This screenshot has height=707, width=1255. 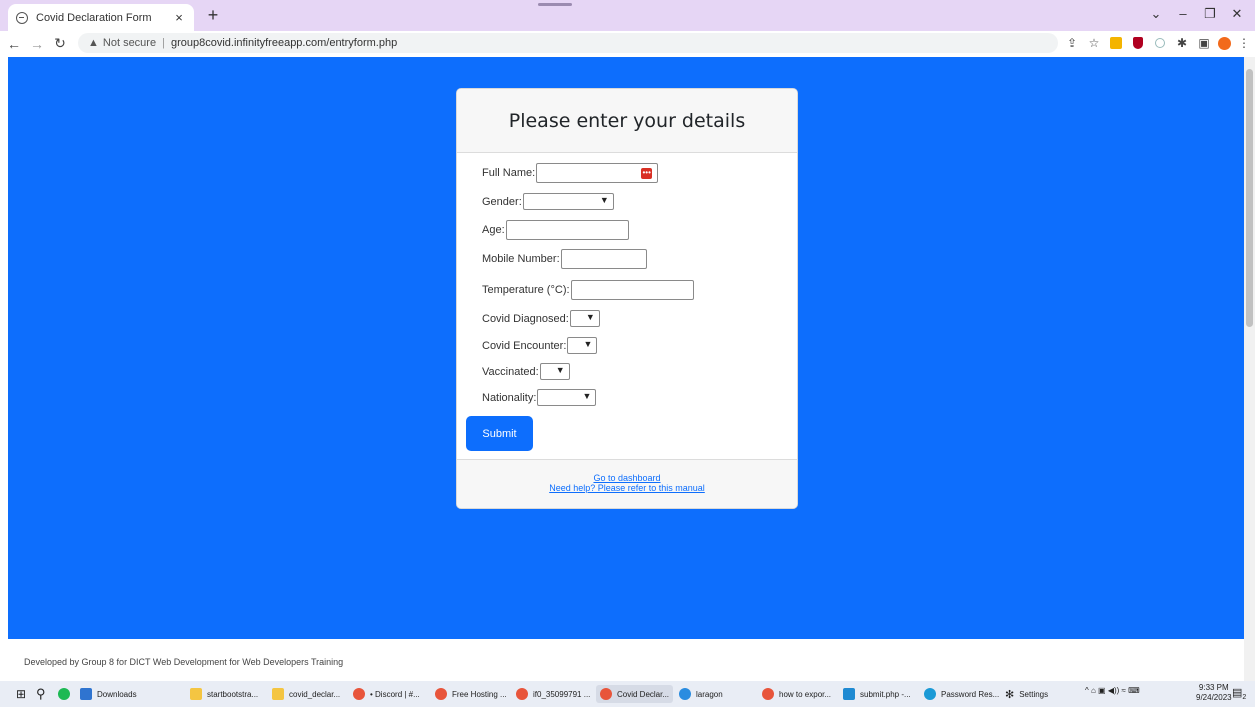 I want to click on share-icon: ⇪, so click(x=1072, y=43).